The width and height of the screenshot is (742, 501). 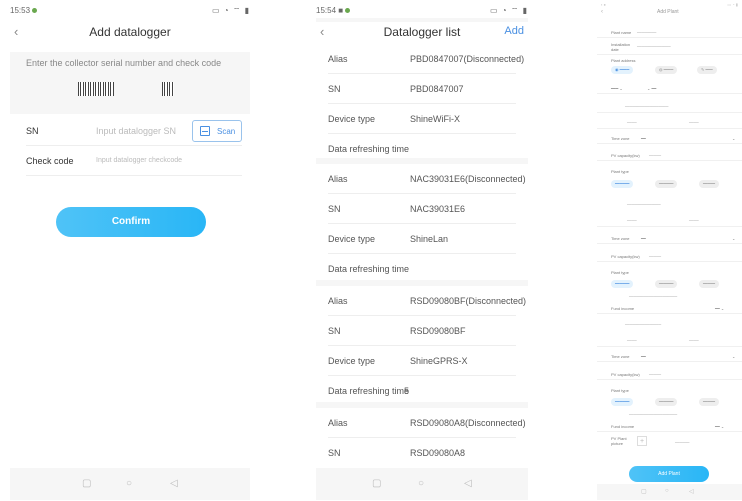 What do you see at coordinates (341, 10) in the screenshot?
I see `status-icon: ■` at bounding box center [341, 10].